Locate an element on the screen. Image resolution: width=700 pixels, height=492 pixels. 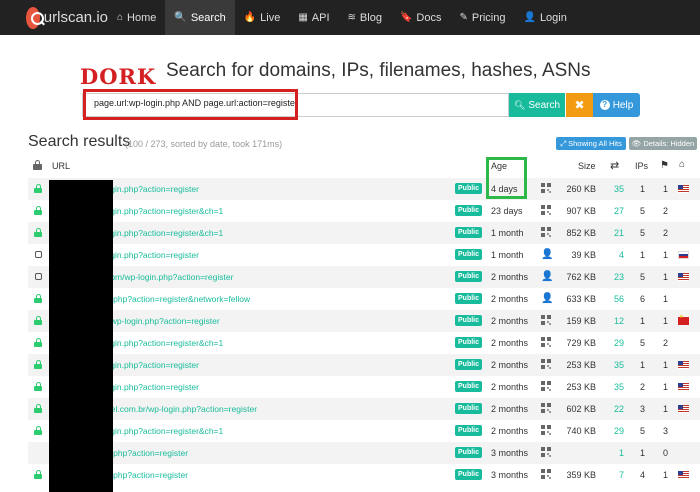
nav-login: 👤 Login is located at coordinates (544, 17).